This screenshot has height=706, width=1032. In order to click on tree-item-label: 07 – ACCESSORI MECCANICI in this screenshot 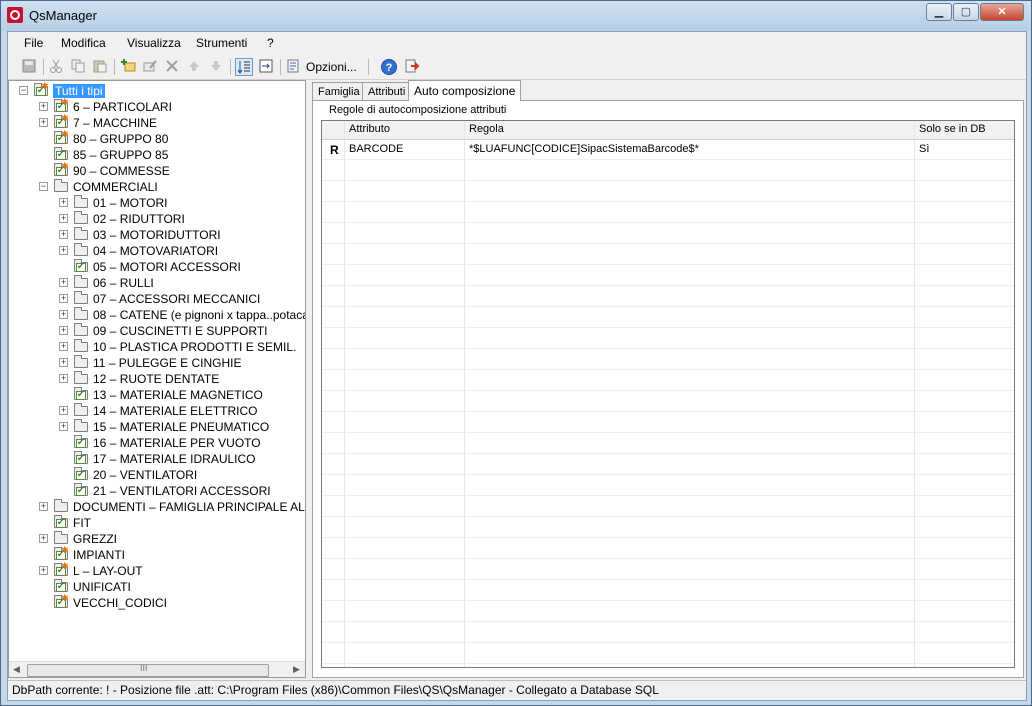, I will do `click(177, 299)`.